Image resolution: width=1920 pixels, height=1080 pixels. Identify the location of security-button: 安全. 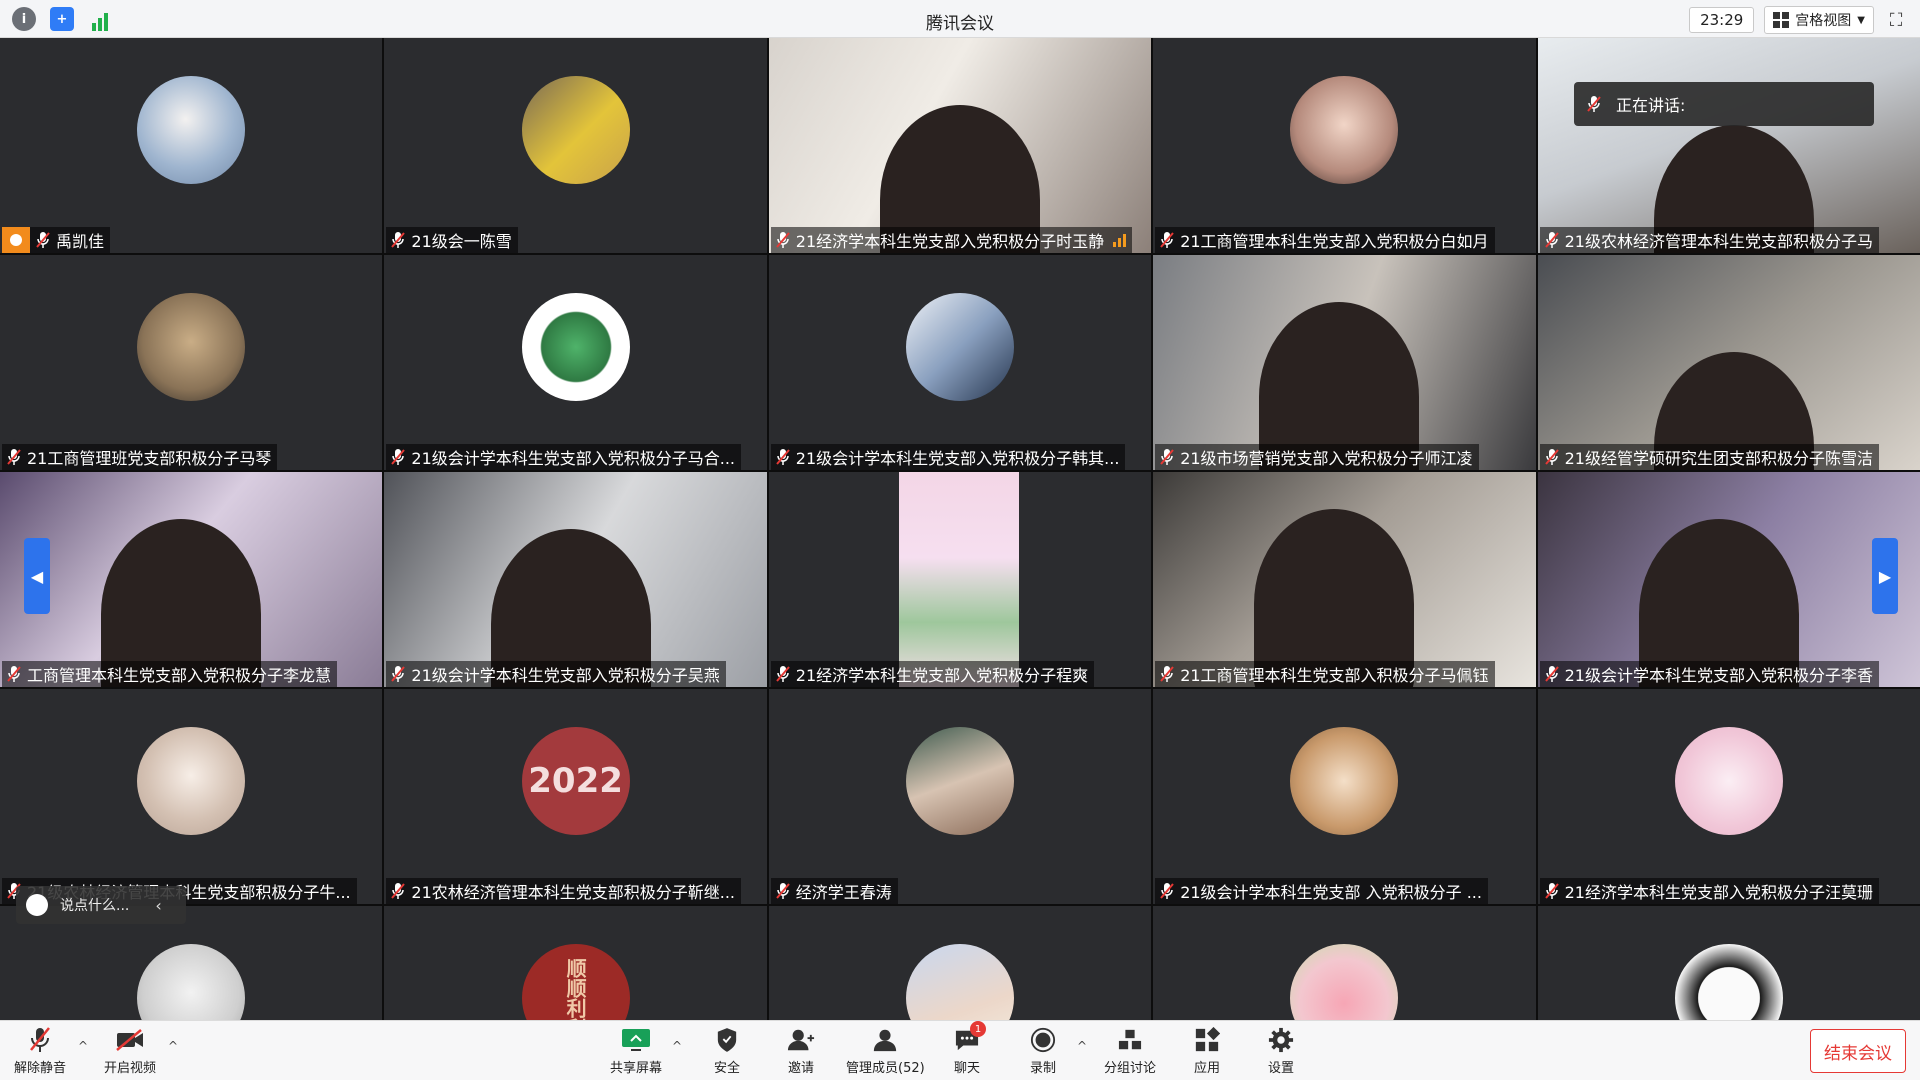
(727, 1050).